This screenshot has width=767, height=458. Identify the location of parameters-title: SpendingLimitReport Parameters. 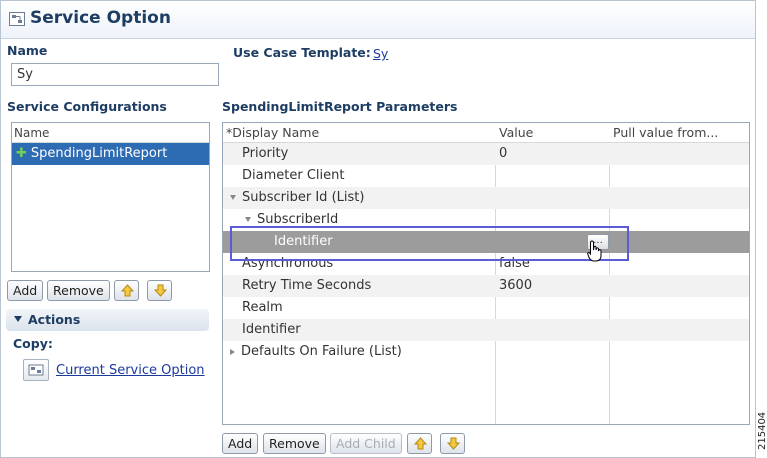
(340, 106).